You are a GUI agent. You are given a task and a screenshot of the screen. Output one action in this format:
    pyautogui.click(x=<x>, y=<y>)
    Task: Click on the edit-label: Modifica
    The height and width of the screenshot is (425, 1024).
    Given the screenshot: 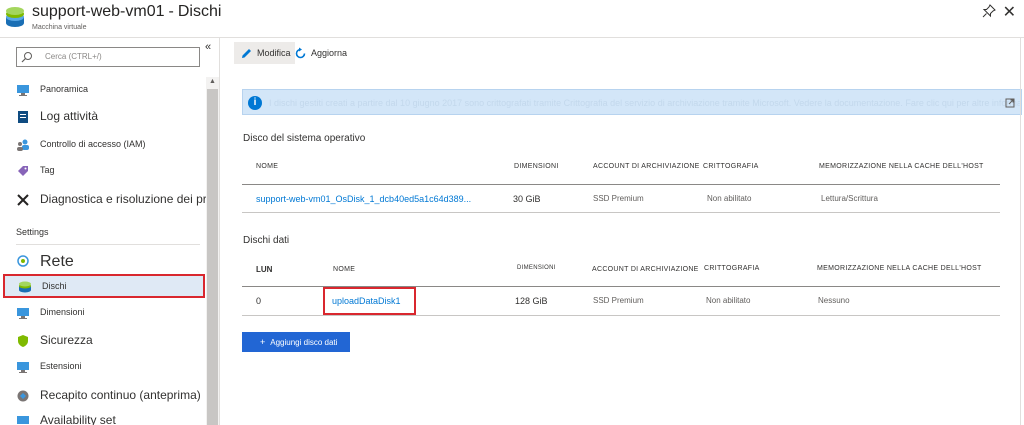 What is the action you would take?
    pyautogui.click(x=274, y=53)
    